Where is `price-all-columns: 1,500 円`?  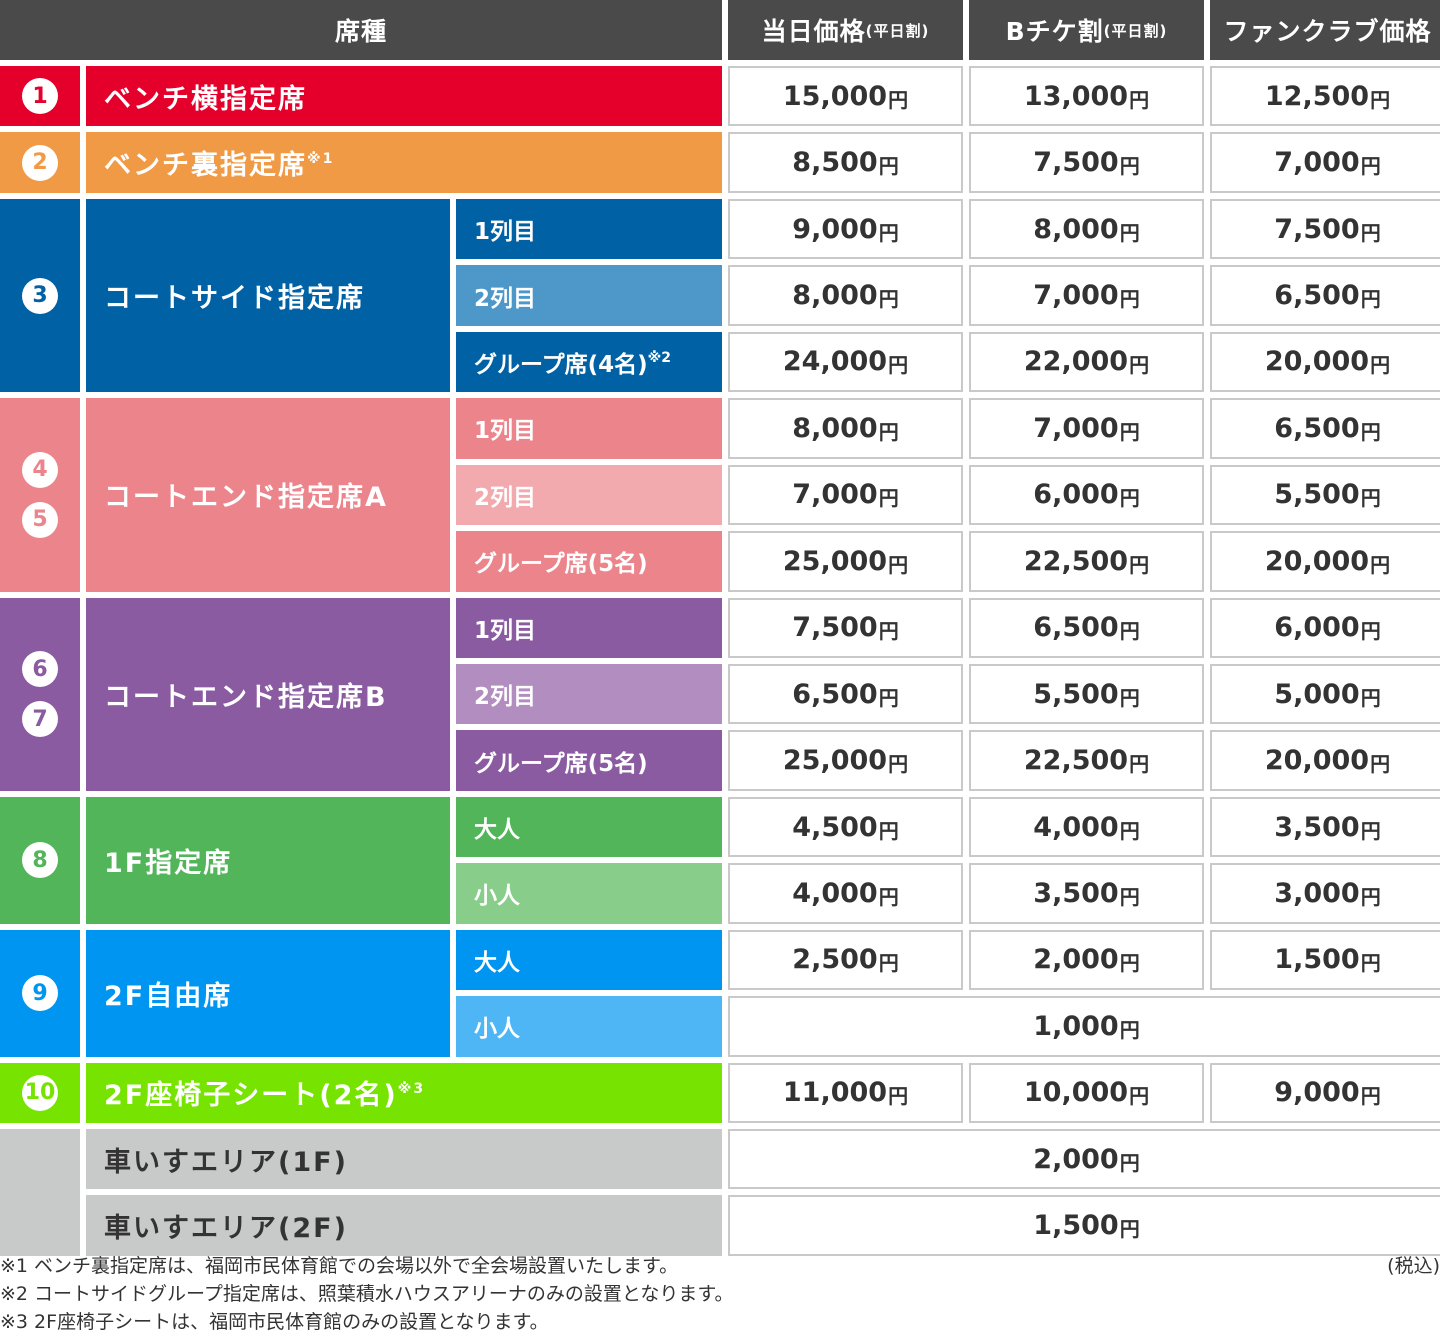
price-all-columns: 1,500 円 is located at coordinates (1084, 1225).